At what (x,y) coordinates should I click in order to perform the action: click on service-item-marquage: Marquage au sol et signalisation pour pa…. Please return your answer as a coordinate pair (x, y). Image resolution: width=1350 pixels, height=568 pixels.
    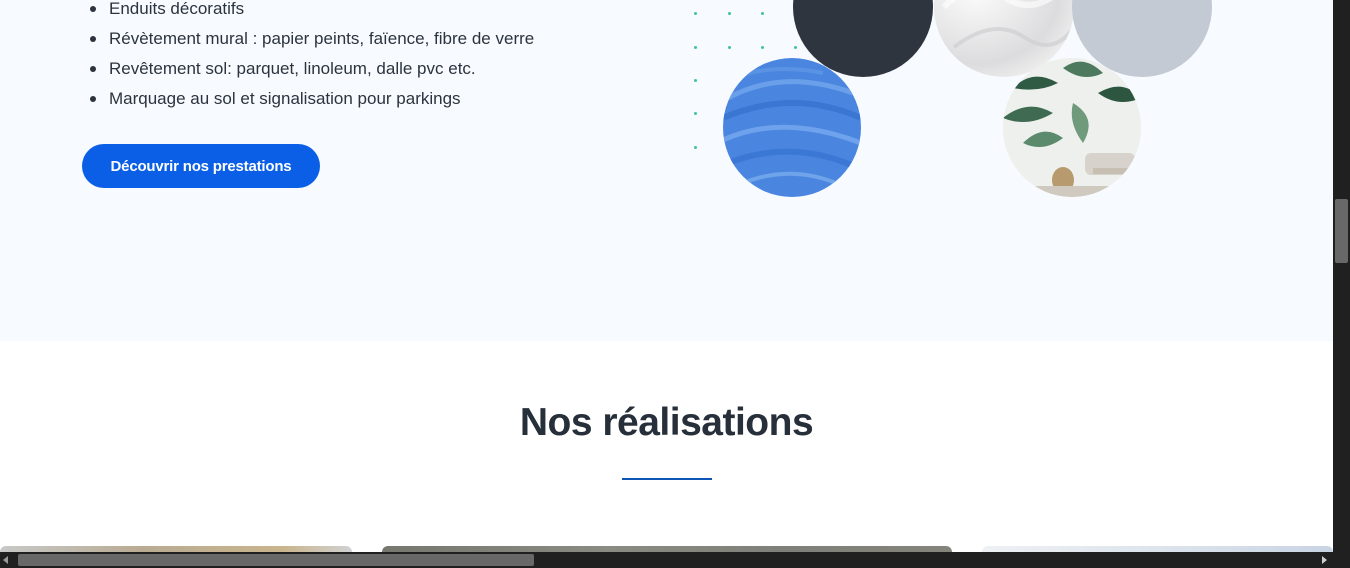
    Looking at the image, I should click on (311, 99).